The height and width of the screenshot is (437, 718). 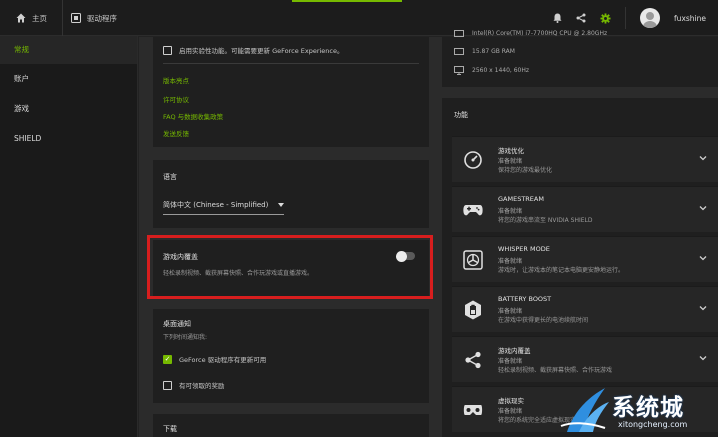 What do you see at coordinates (170, 429) in the screenshot?
I see `download-title: 下载` at bounding box center [170, 429].